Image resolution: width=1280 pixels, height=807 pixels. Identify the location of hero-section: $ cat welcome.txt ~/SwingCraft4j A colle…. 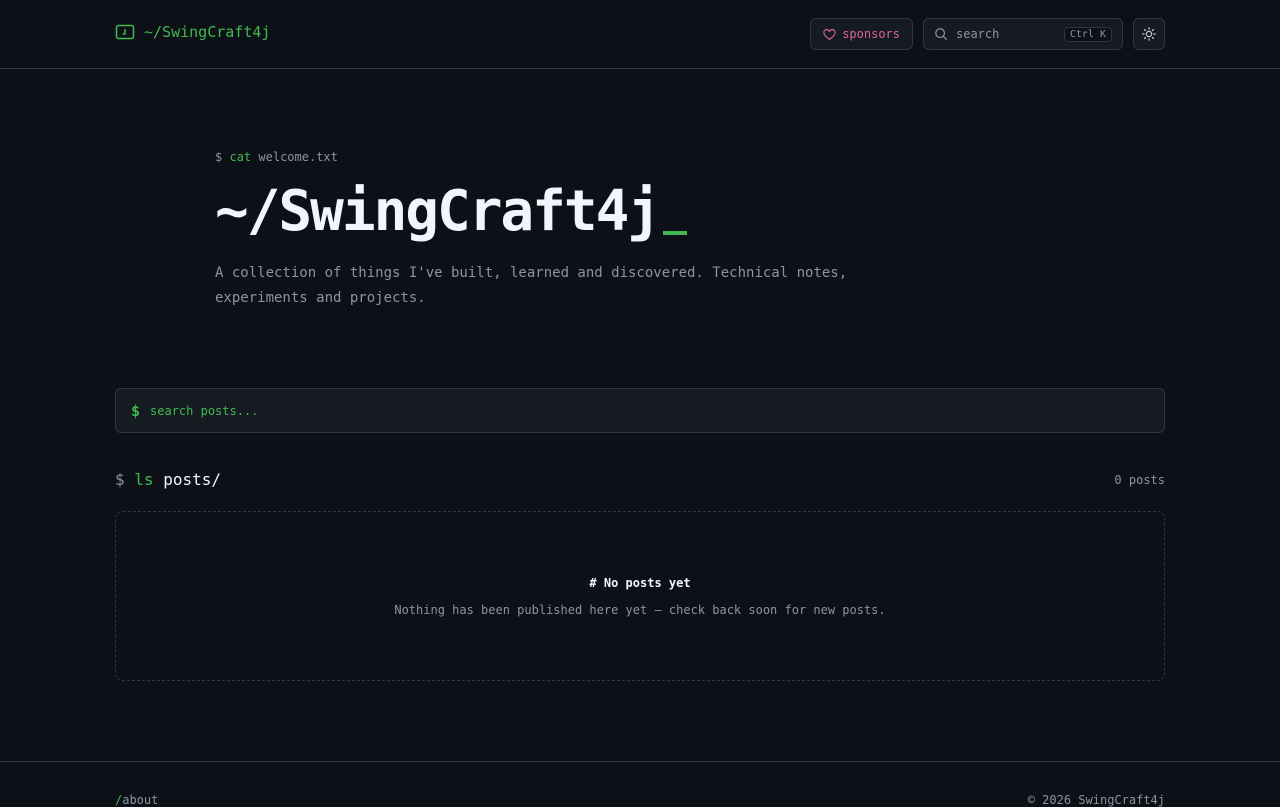
(575, 230).